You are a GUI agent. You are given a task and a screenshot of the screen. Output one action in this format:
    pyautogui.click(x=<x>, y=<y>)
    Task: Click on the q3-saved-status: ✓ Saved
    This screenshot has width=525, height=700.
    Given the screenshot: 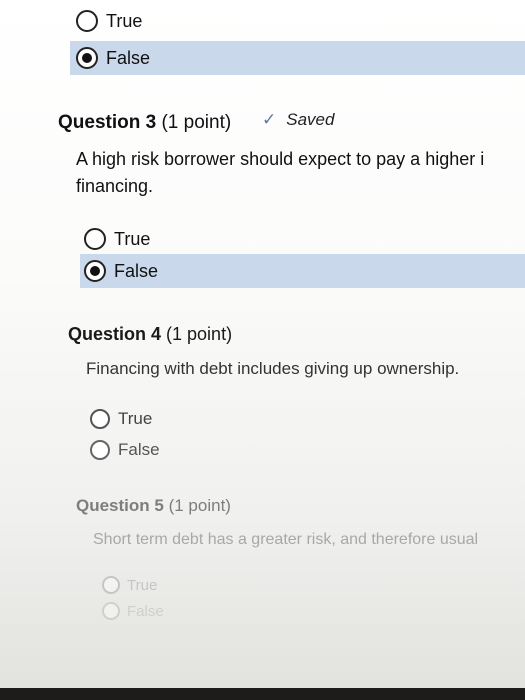 What is the action you would take?
    pyautogui.click(x=298, y=120)
    